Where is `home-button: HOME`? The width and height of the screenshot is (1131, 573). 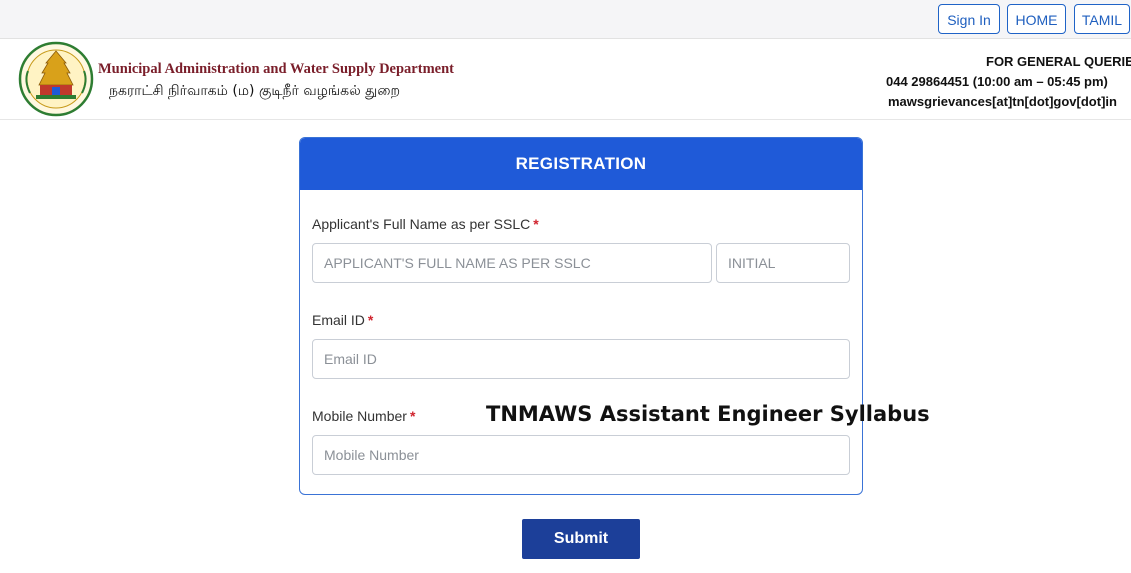
home-button: HOME is located at coordinates (1036, 19).